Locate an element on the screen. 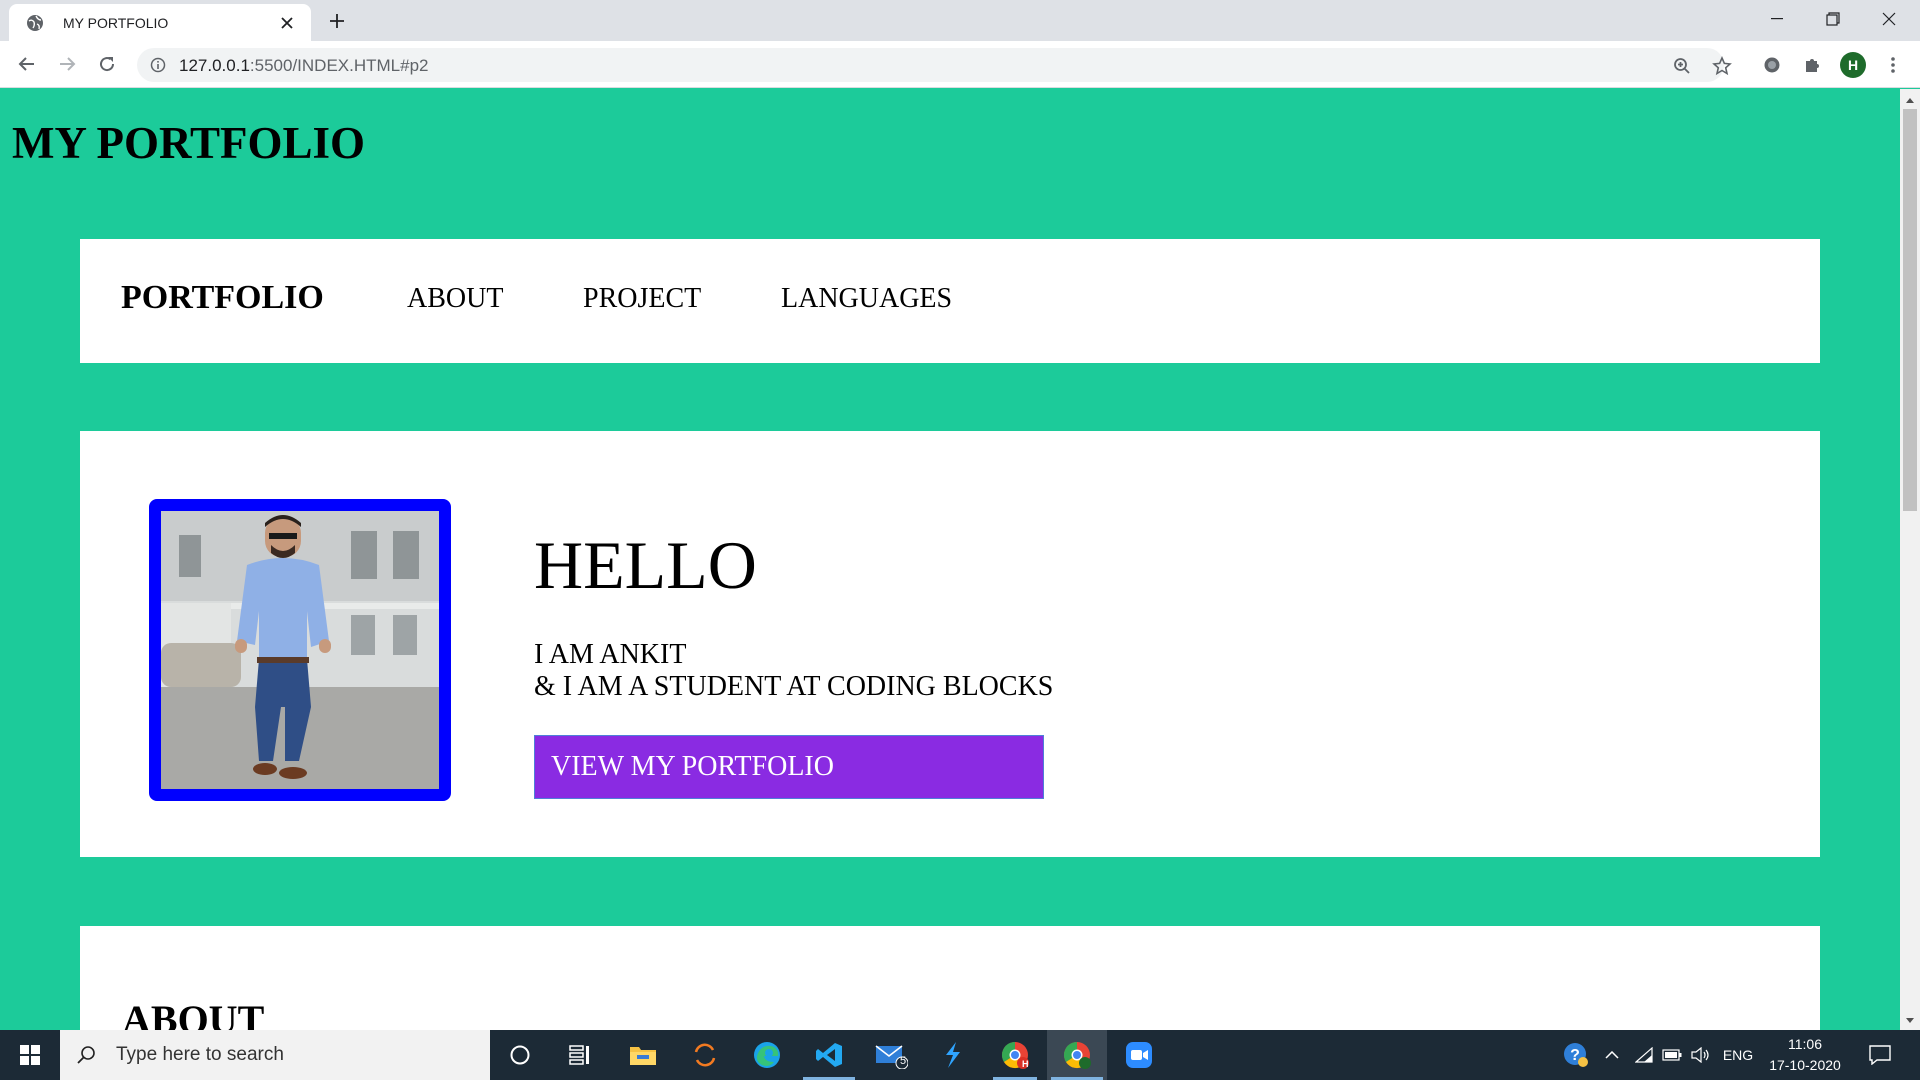 The image size is (1920, 1080). nav-brand: PORTFOLIO is located at coordinates (222, 298).